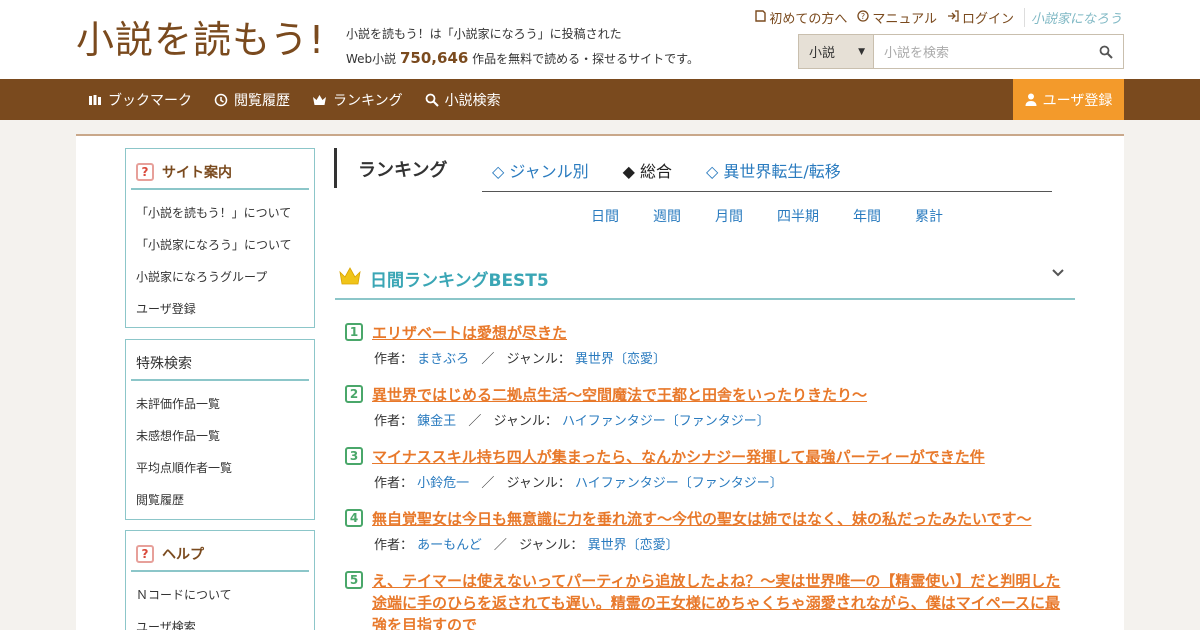 Image resolution: width=1200 pixels, height=630 pixels. I want to click on tab-isekai: ◇ 異世界転生/転移, so click(773, 170).